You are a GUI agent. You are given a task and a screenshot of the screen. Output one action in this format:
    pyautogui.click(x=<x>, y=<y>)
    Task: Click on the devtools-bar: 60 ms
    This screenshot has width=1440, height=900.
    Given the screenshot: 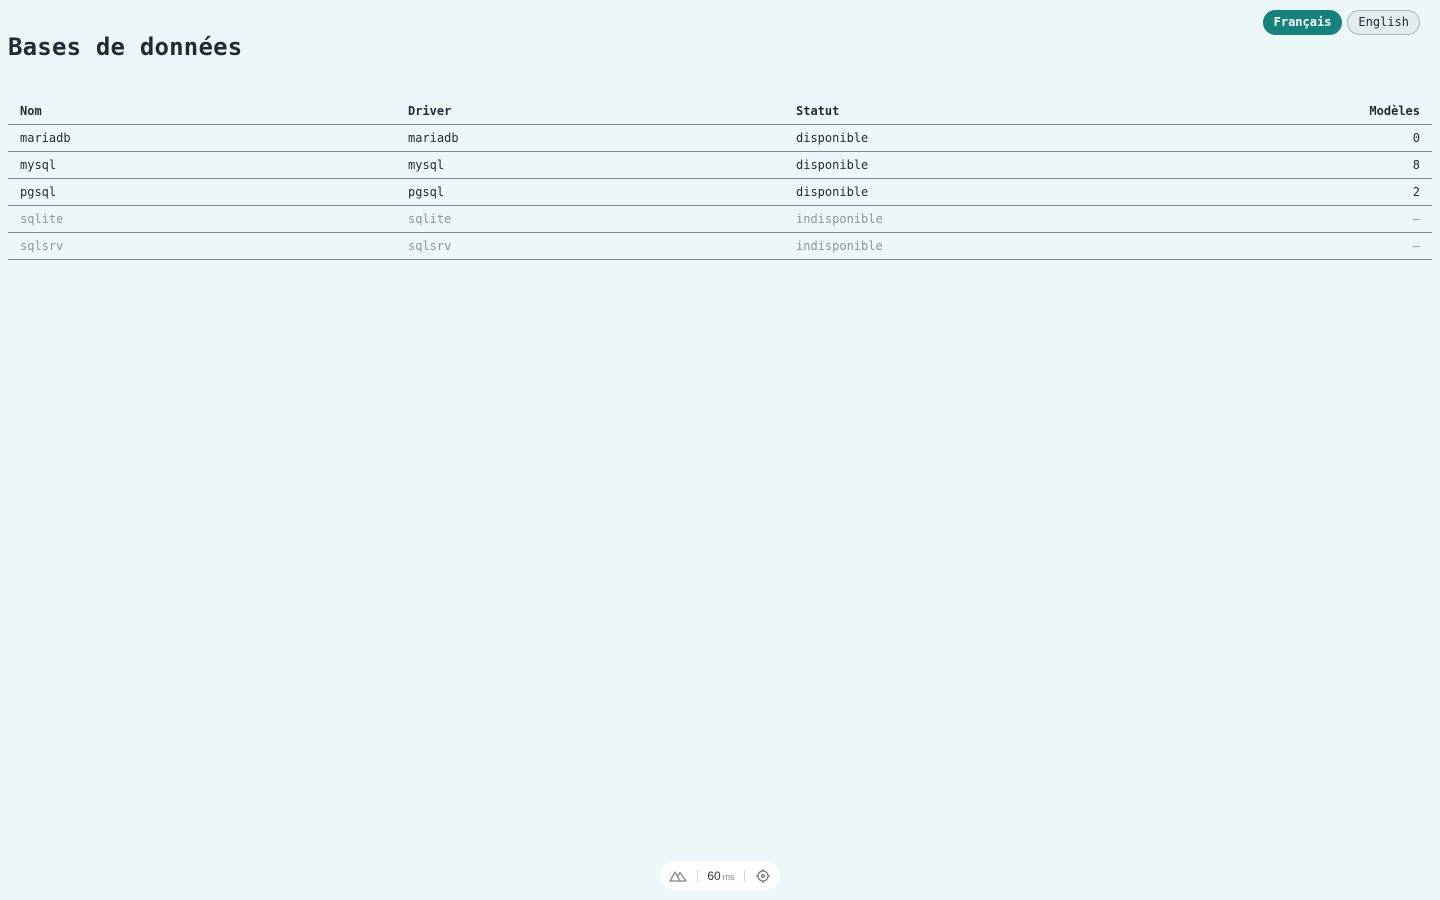 What is the action you would take?
    pyautogui.click(x=720, y=875)
    